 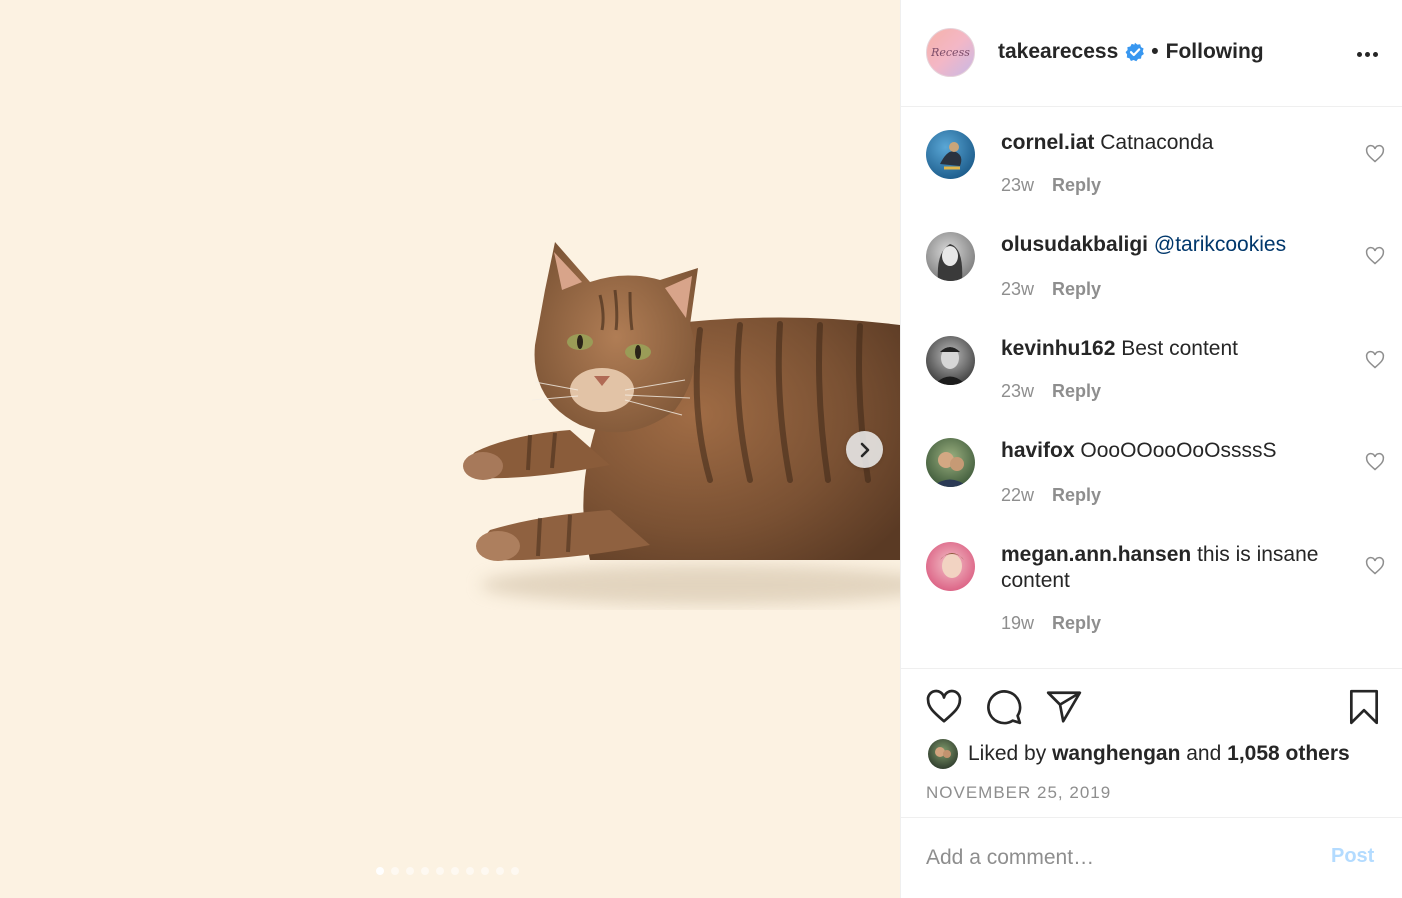 What do you see at coordinates (1116, 858) in the screenshot?
I see `add-comment-input` at bounding box center [1116, 858].